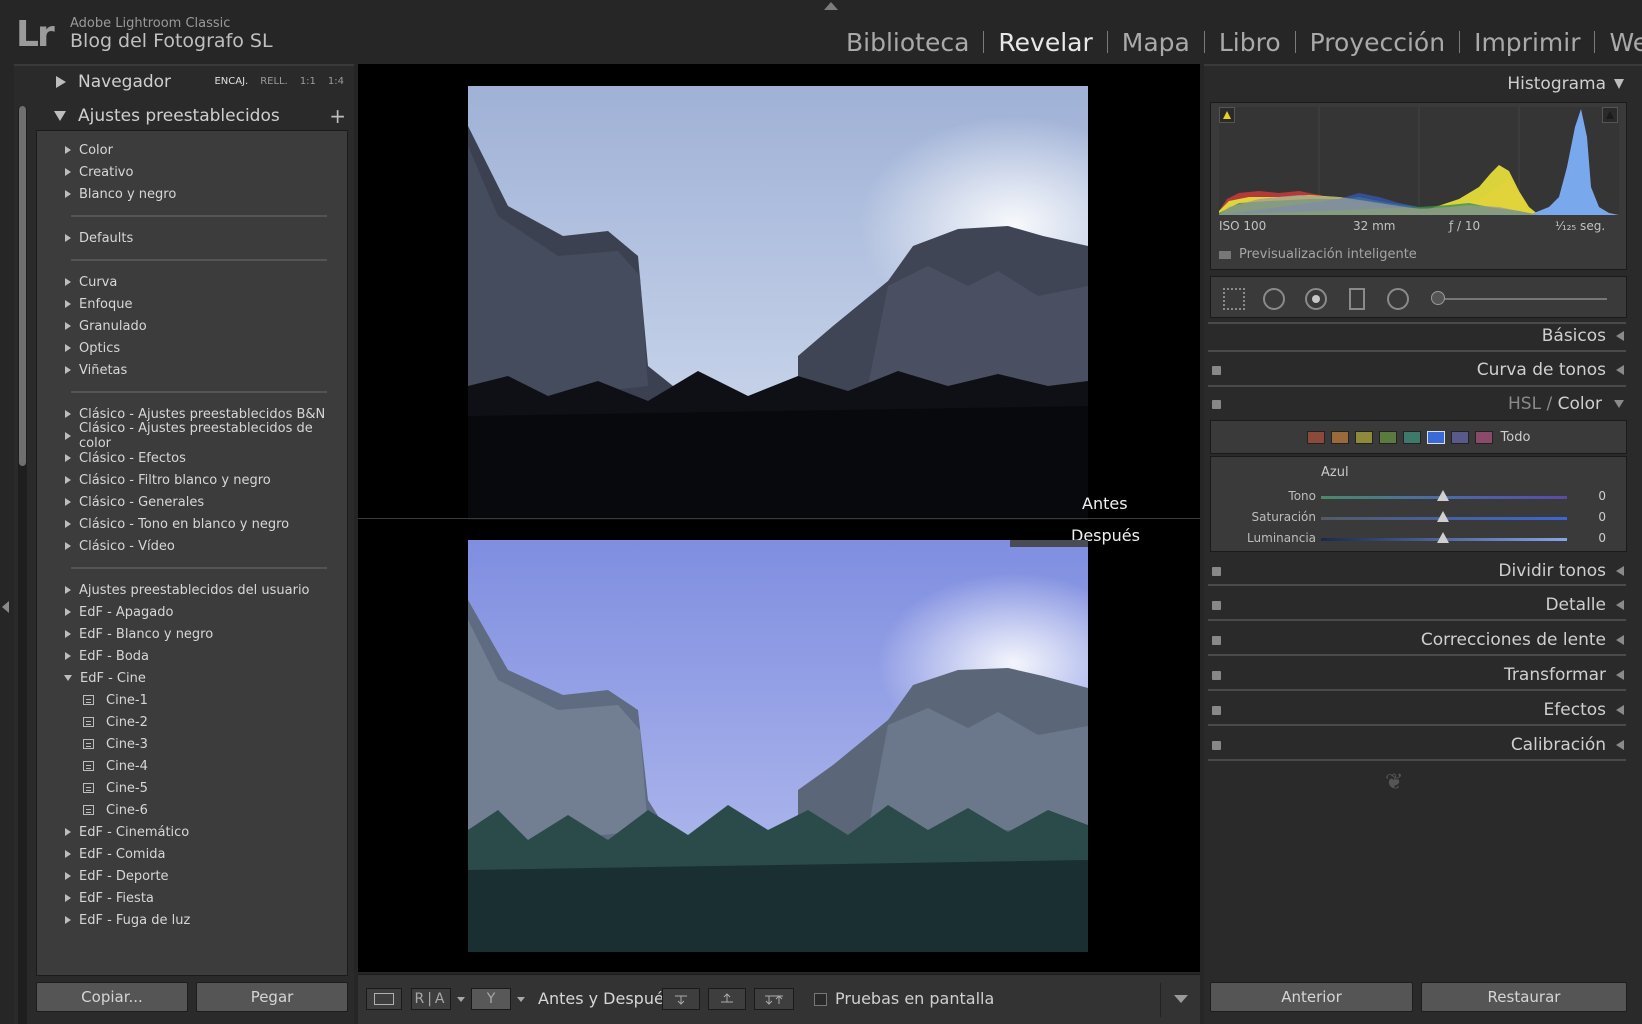 The height and width of the screenshot is (1024, 1642). What do you see at coordinates (1181, 999) in the screenshot?
I see `toolbar-options-icon` at bounding box center [1181, 999].